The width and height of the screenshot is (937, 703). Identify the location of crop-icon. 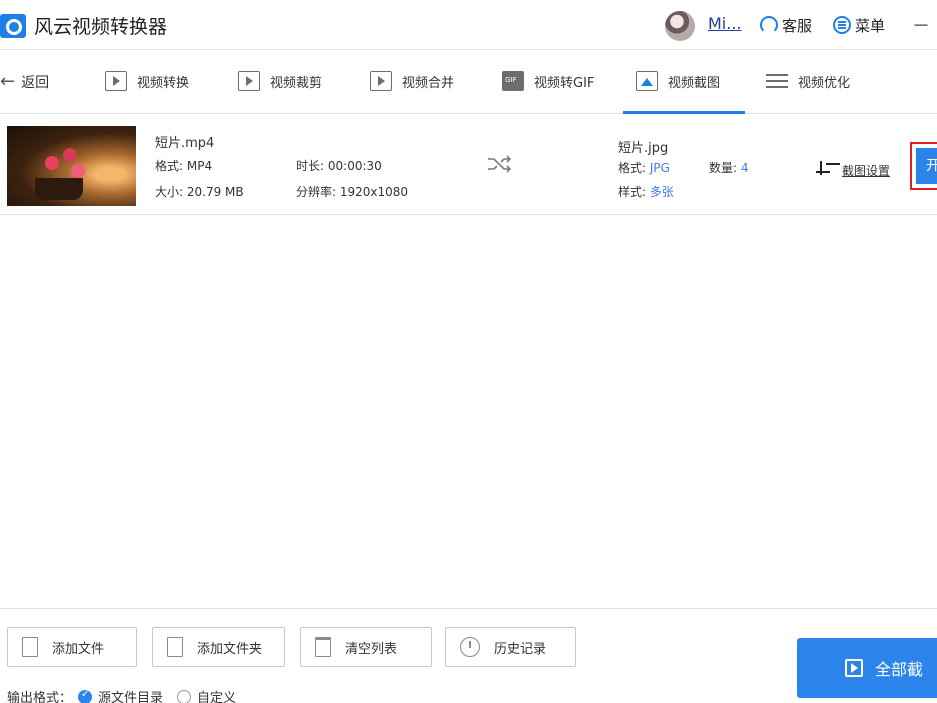
(825, 170).